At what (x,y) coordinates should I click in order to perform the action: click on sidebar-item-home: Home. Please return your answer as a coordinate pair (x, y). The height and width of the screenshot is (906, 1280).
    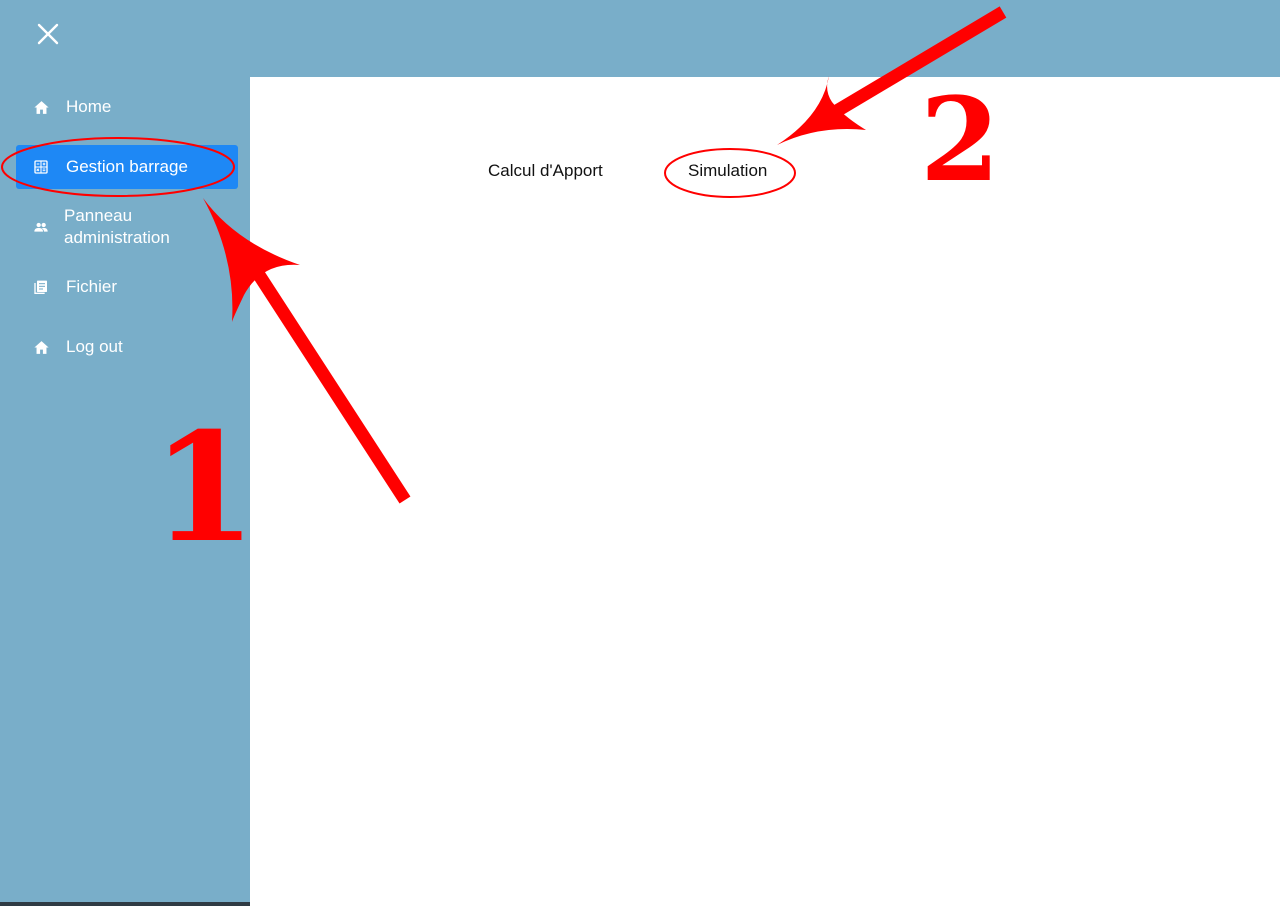
    Looking at the image, I should click on (127, 107).